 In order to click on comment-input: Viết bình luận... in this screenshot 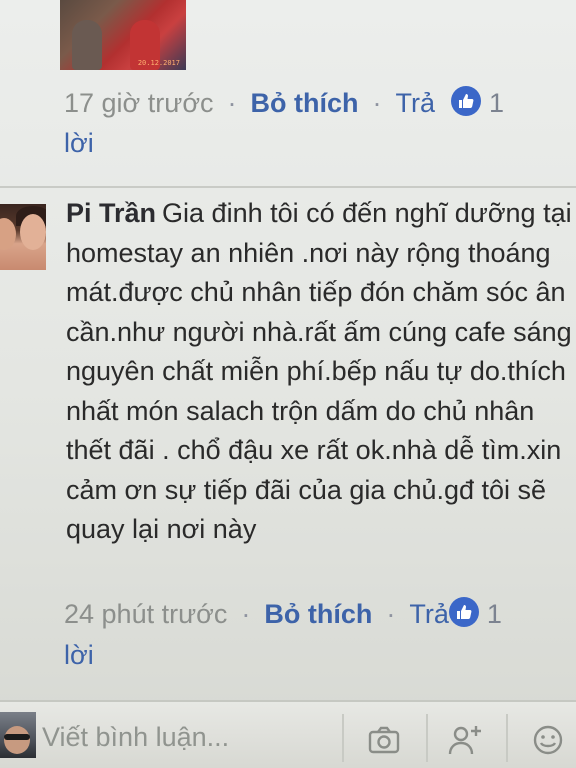, I will do `click(135, 737)`.